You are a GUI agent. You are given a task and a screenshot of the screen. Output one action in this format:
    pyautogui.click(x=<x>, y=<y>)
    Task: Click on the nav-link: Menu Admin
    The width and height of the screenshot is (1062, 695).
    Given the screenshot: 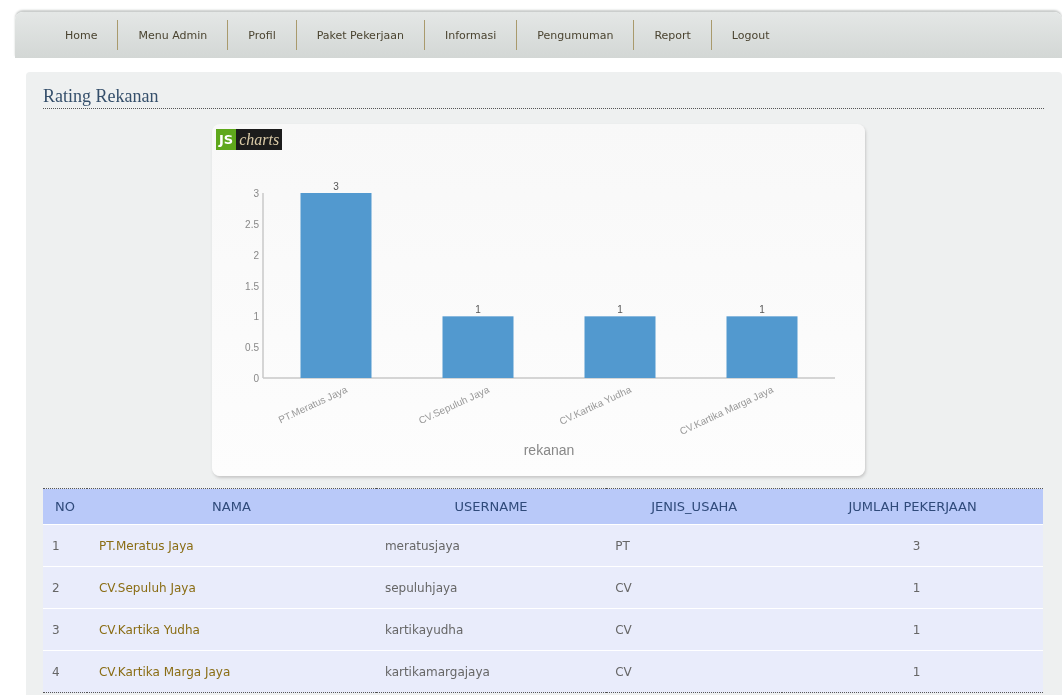 What is the action you would take?
    pyautogui.click(x=173, y=35)
    